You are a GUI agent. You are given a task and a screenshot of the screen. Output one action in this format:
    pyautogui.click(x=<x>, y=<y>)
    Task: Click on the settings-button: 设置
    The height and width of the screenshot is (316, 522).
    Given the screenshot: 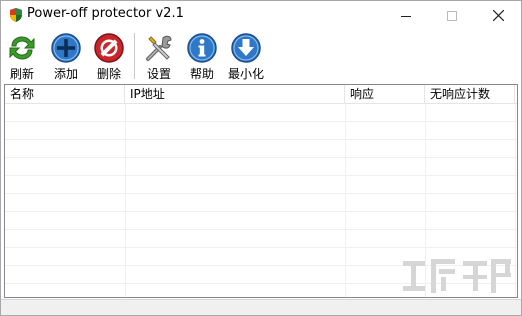 What is the action you would take?
    pyautogui.click(x=159, y=57)
    